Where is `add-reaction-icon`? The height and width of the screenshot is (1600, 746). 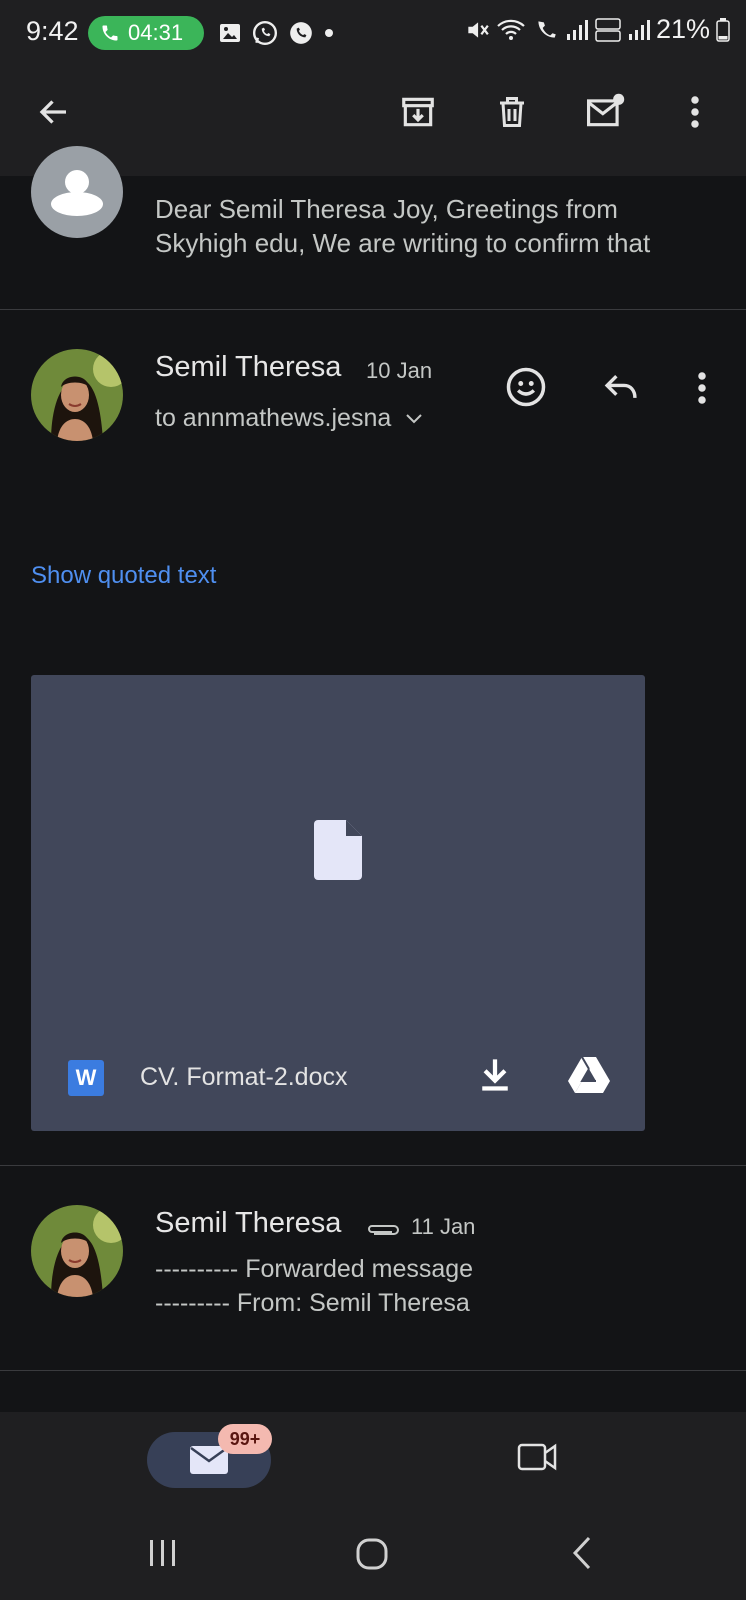 add-reaction-icon is located at coordinates (526, 389).